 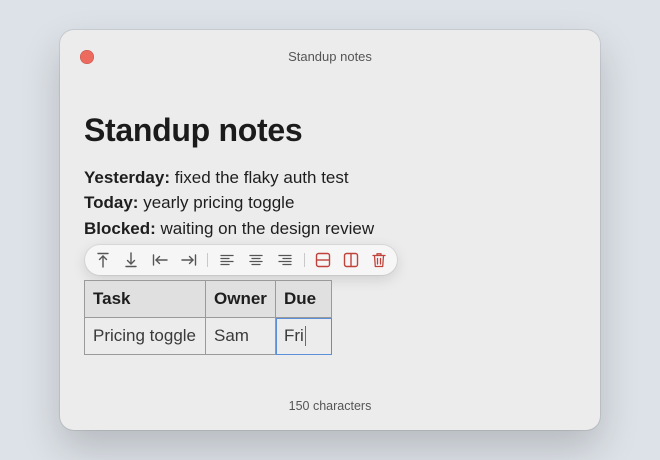 What do you see at coordinates (303, 299) in the screenshot?
I see `column-header-due: Due` at bounding box center [303, 299].